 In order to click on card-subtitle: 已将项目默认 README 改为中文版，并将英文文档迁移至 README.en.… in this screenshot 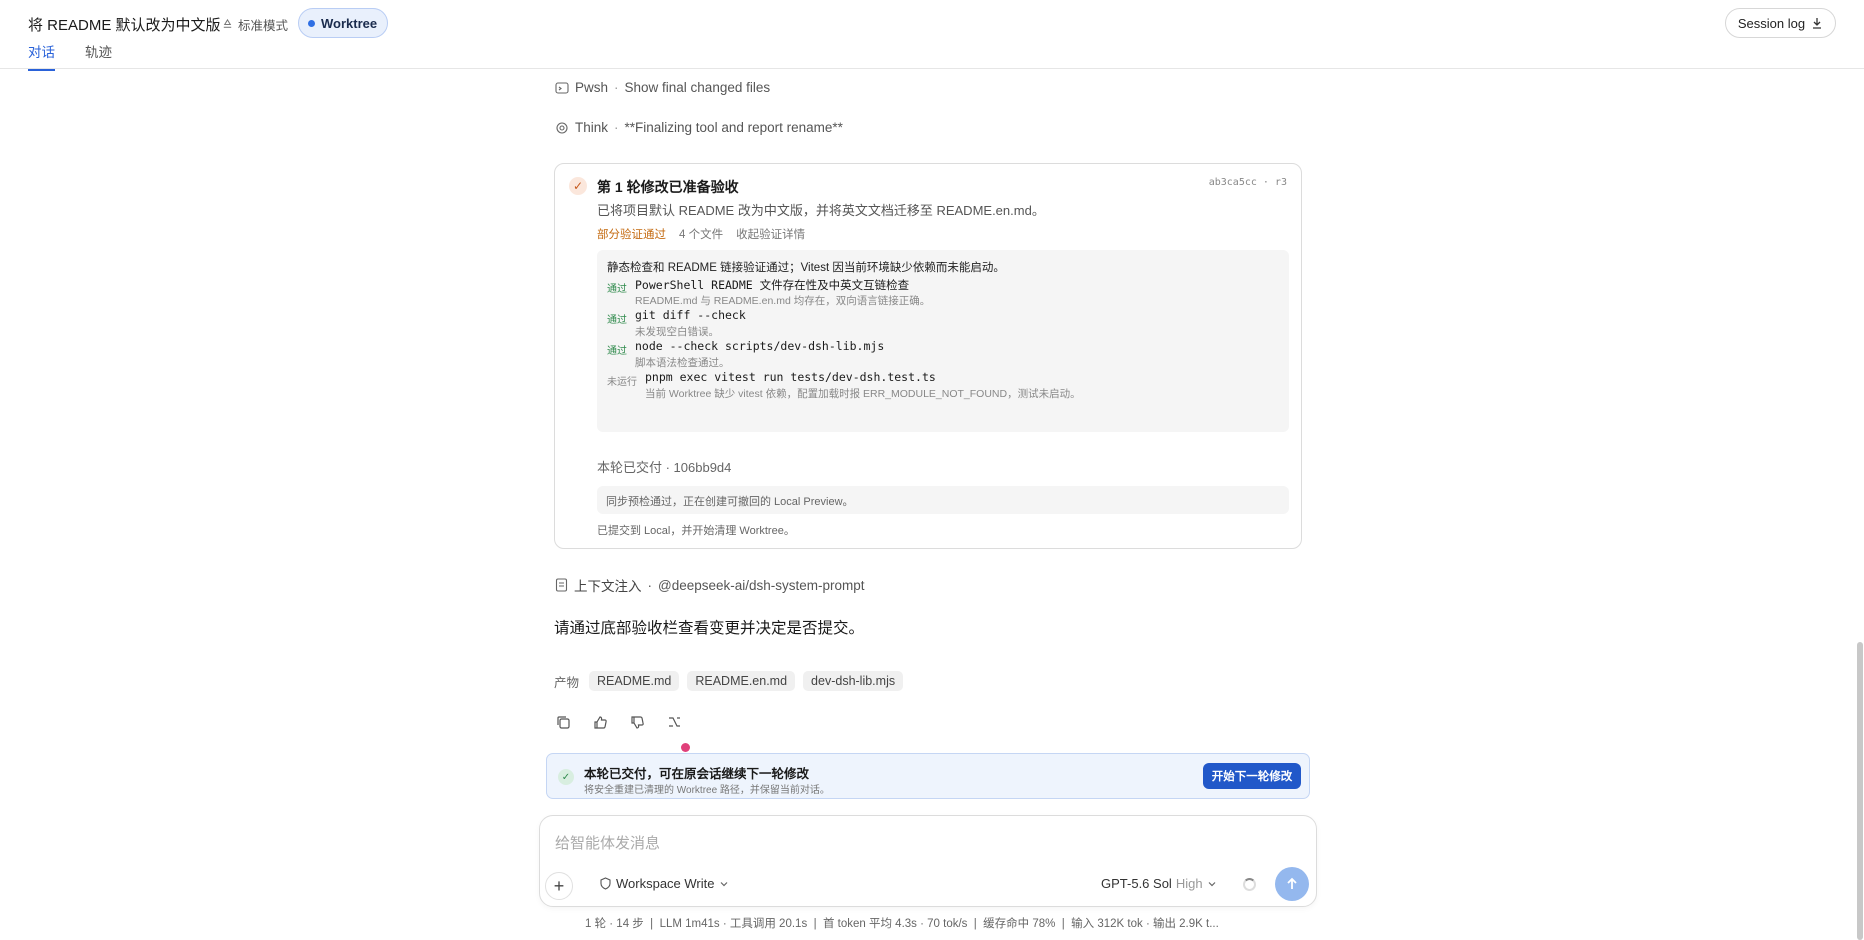, I will do `click(821, 210)`.